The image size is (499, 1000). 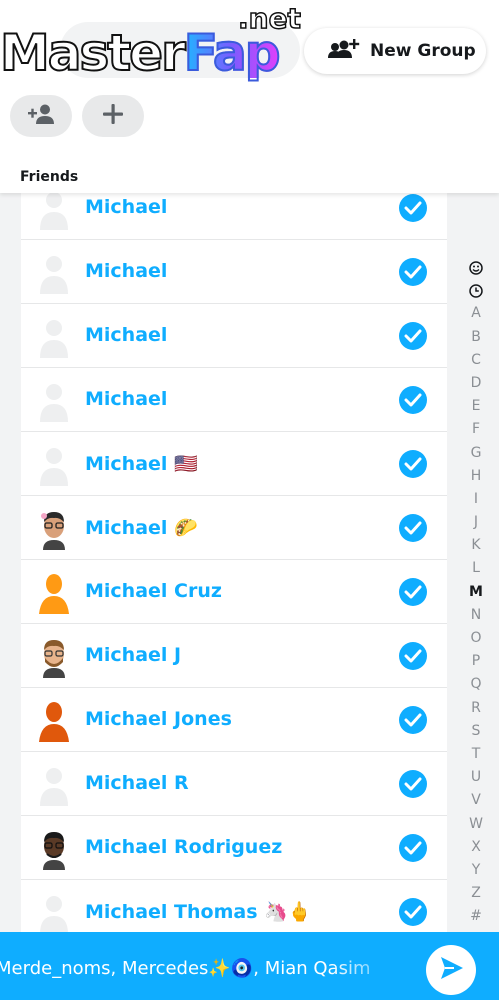 I want to click on index-letter: N, so click(x=476, y=615).